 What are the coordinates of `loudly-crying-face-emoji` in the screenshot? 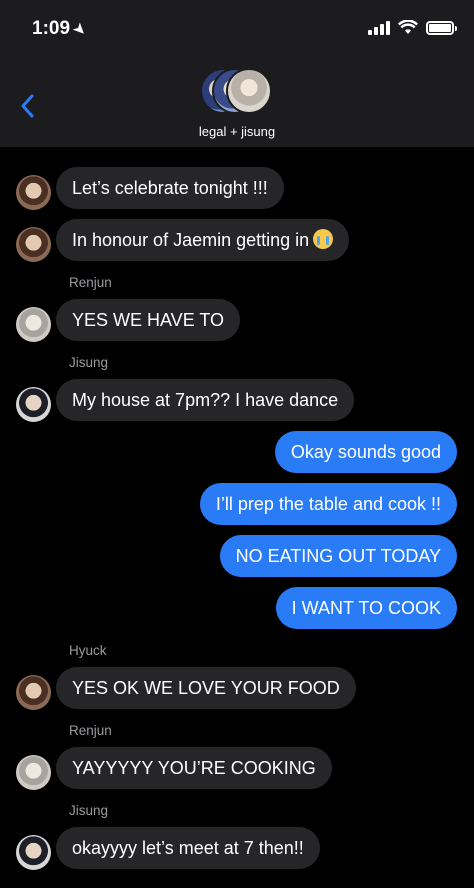 It's located at (323, 239).